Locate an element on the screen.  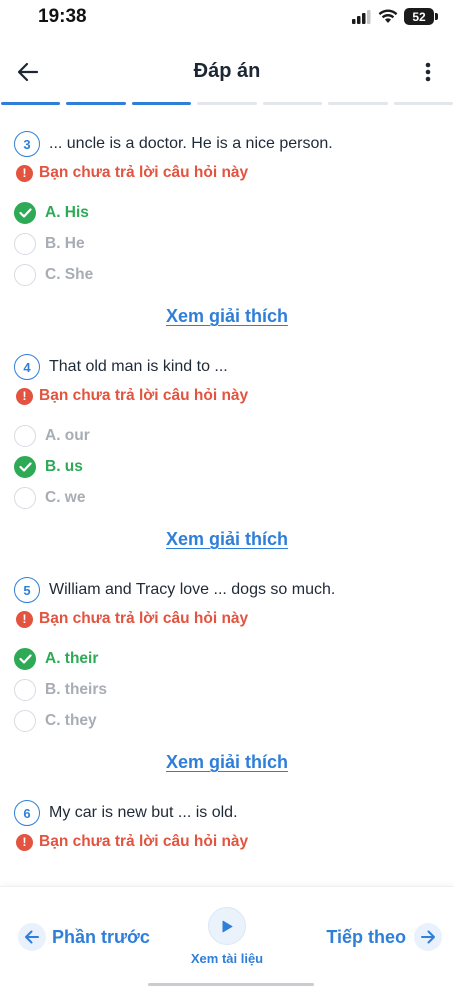
status-bar: 19:38 52 is located at coordinates (227, 17).